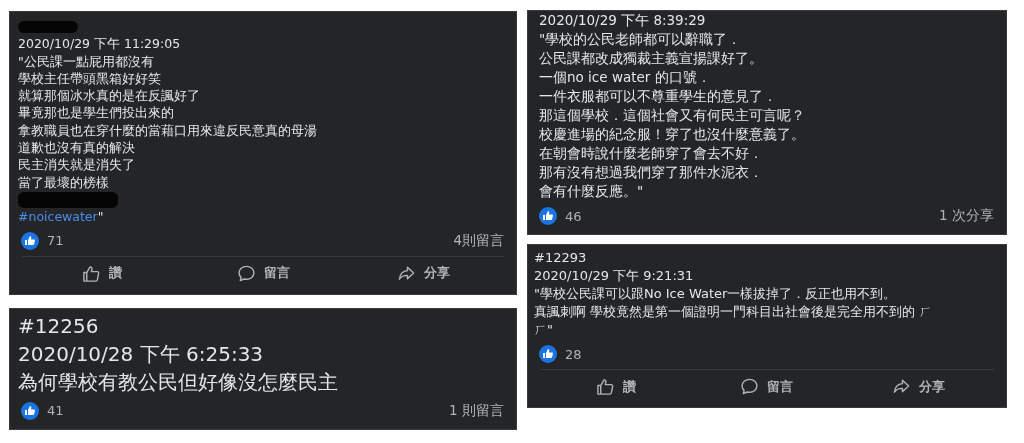 This screenshot has height=443, width=1024. What do you see at coordinates (109, 96) in the screenshot?
I see `post-text-line: 就算那個冰水真的是在反諷好了` at bounding box center [109, 96].